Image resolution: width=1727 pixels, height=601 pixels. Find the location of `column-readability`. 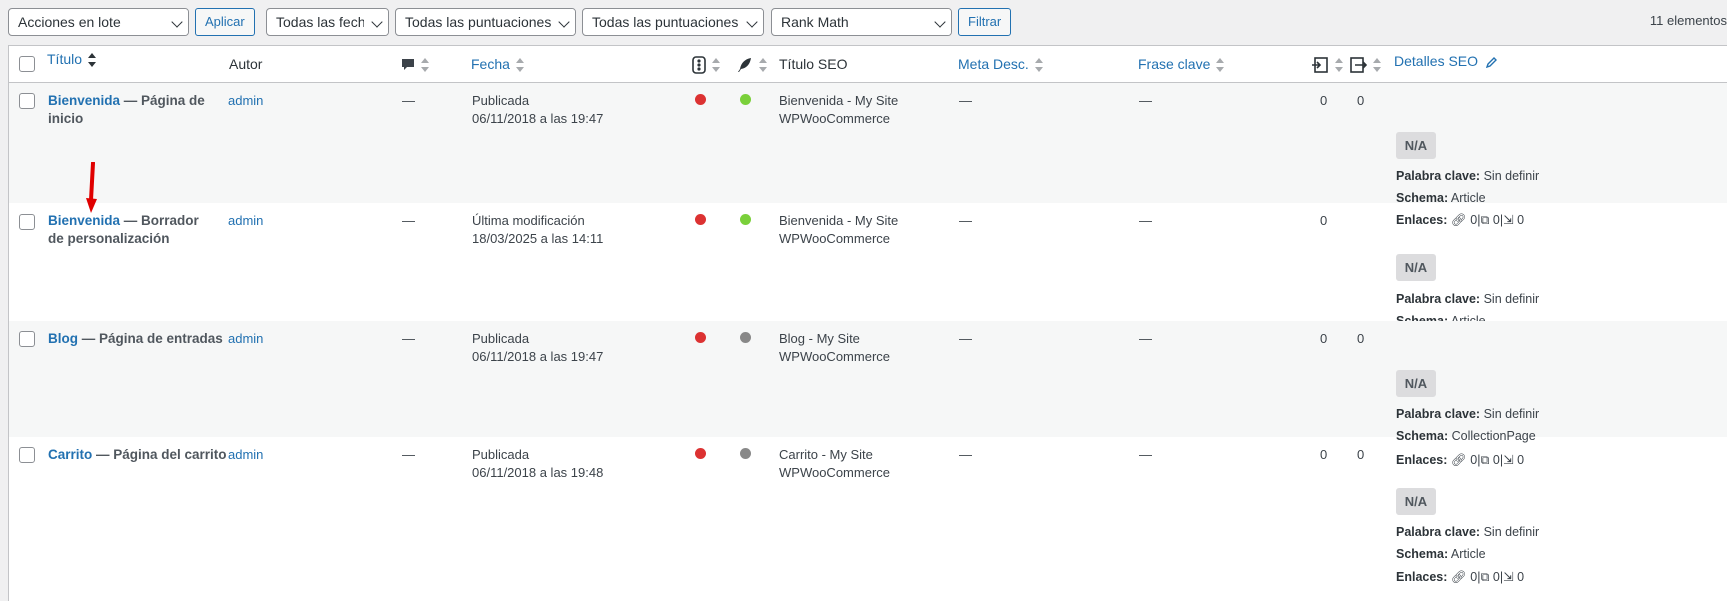

column-readability is located at coordinates (752, 64).